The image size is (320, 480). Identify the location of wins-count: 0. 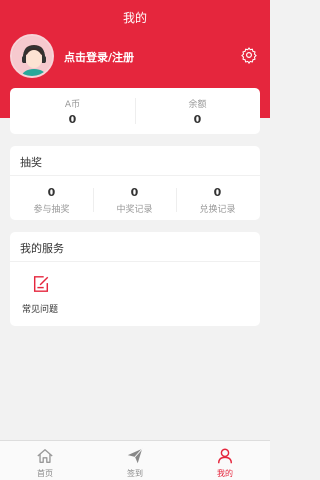
(134, 192).